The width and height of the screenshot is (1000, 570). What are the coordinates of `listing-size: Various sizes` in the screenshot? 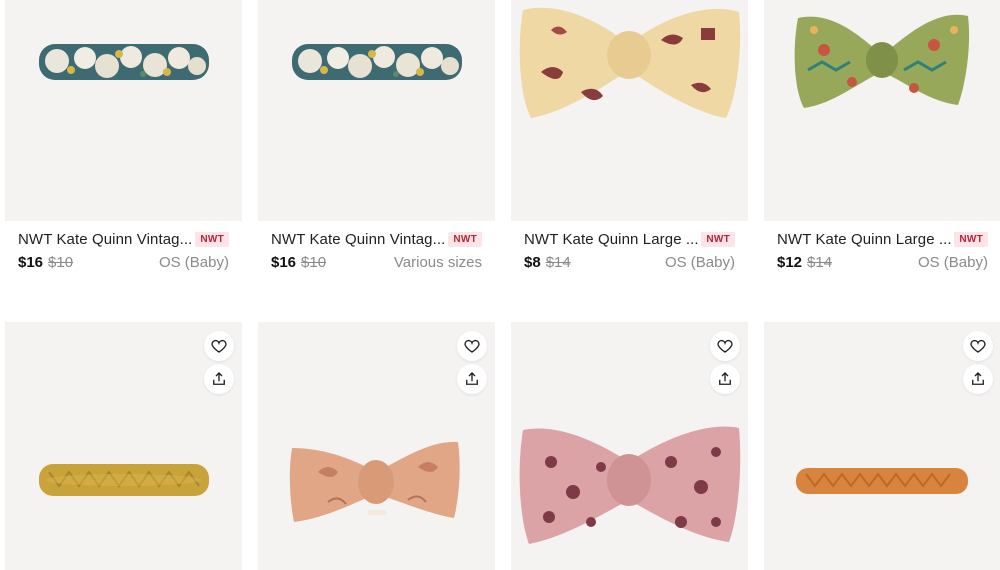 It's located at (437, 262).